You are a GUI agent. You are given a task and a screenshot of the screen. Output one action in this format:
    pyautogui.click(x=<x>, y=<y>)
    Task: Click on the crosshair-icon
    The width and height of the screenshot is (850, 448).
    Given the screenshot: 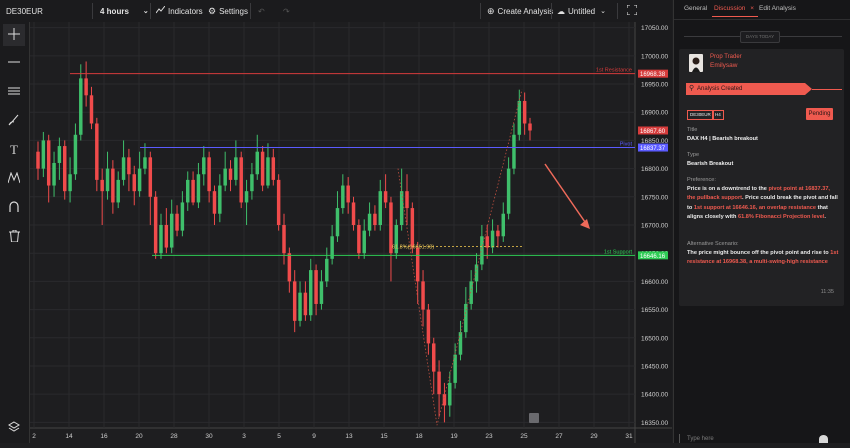 What is the action you would take?
    pyautogui.click(x=14, y=35)
    